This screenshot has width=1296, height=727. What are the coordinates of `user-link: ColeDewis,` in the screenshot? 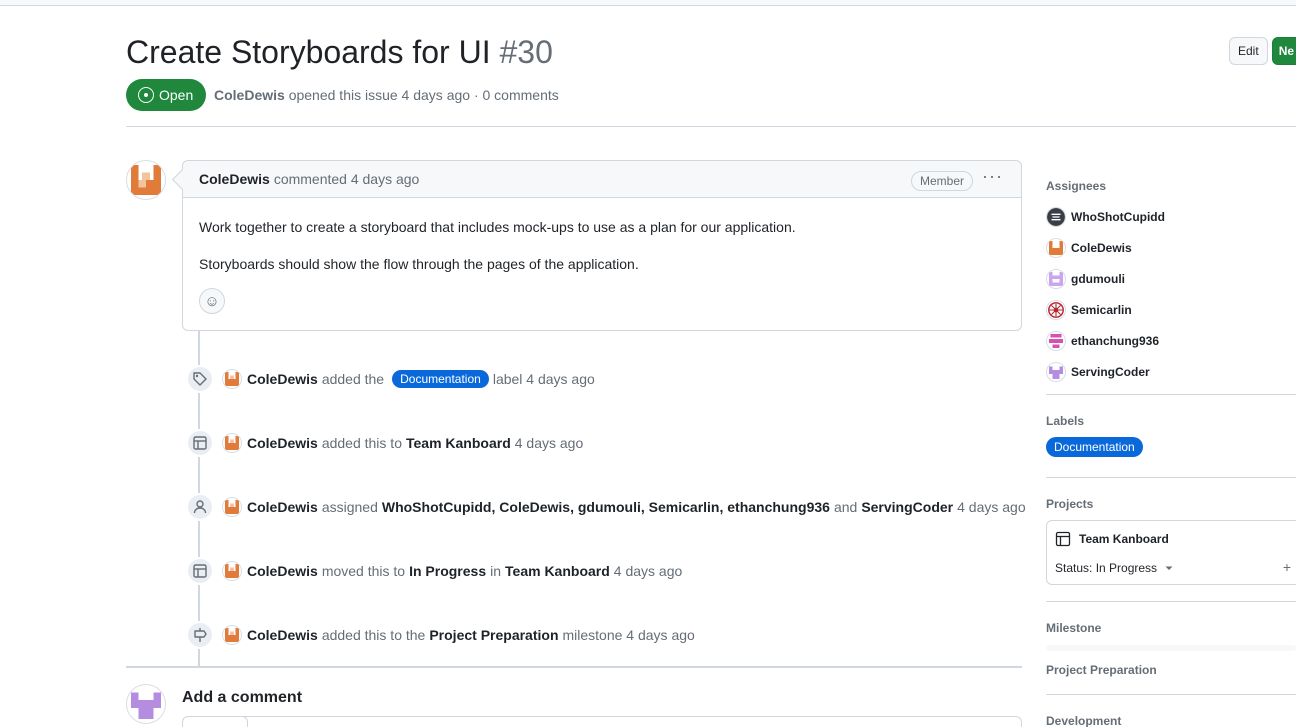 It's located at (536, 507).